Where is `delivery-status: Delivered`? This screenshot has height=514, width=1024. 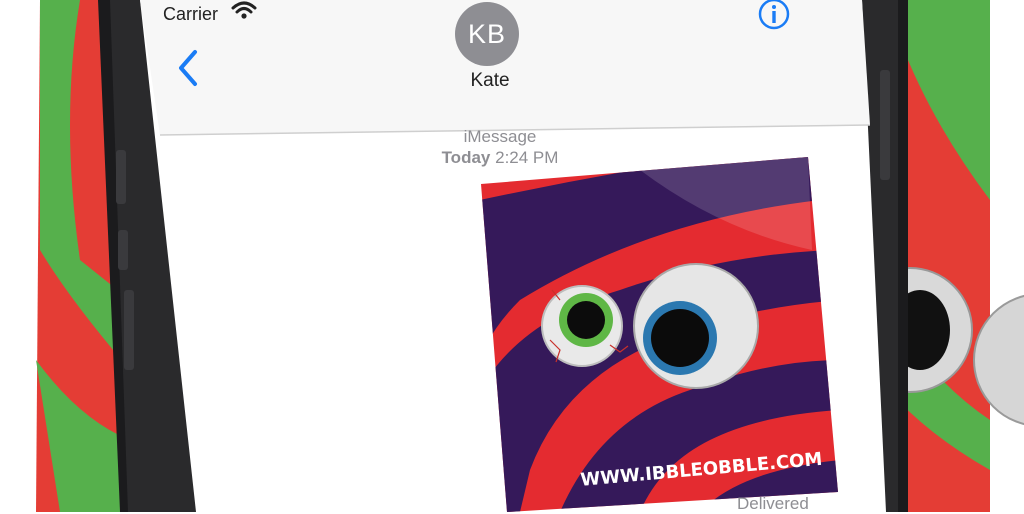
delivery-status: Delivered is located at coordinates (773, 503).